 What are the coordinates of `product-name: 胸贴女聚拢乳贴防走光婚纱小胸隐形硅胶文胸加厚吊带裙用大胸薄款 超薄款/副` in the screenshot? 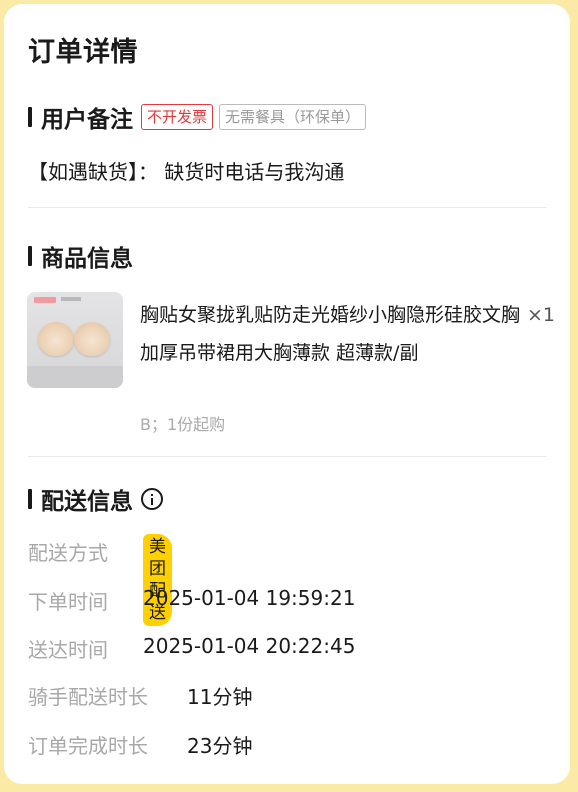 It's located at (330, 334).